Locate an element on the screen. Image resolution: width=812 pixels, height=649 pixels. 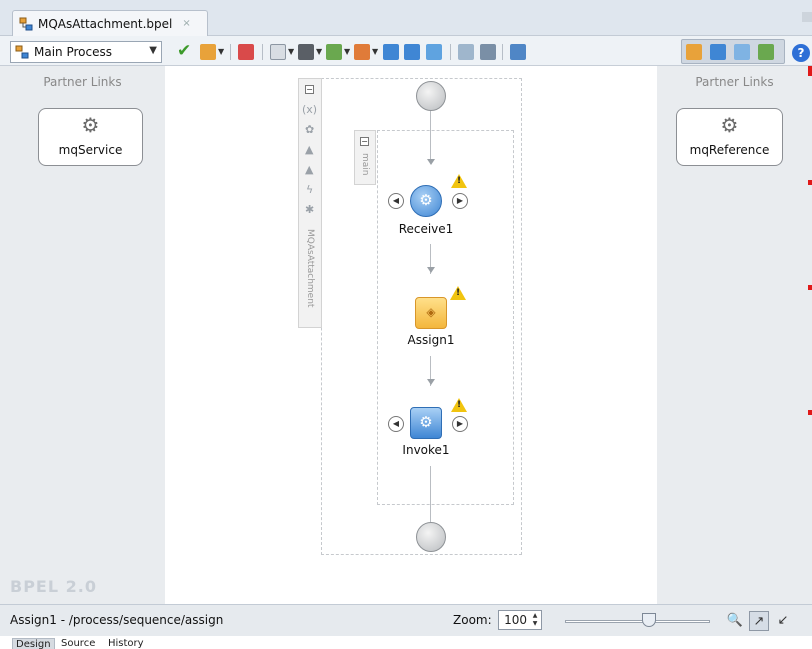
zoom-fit-icon is located at coordinates (466, 52).